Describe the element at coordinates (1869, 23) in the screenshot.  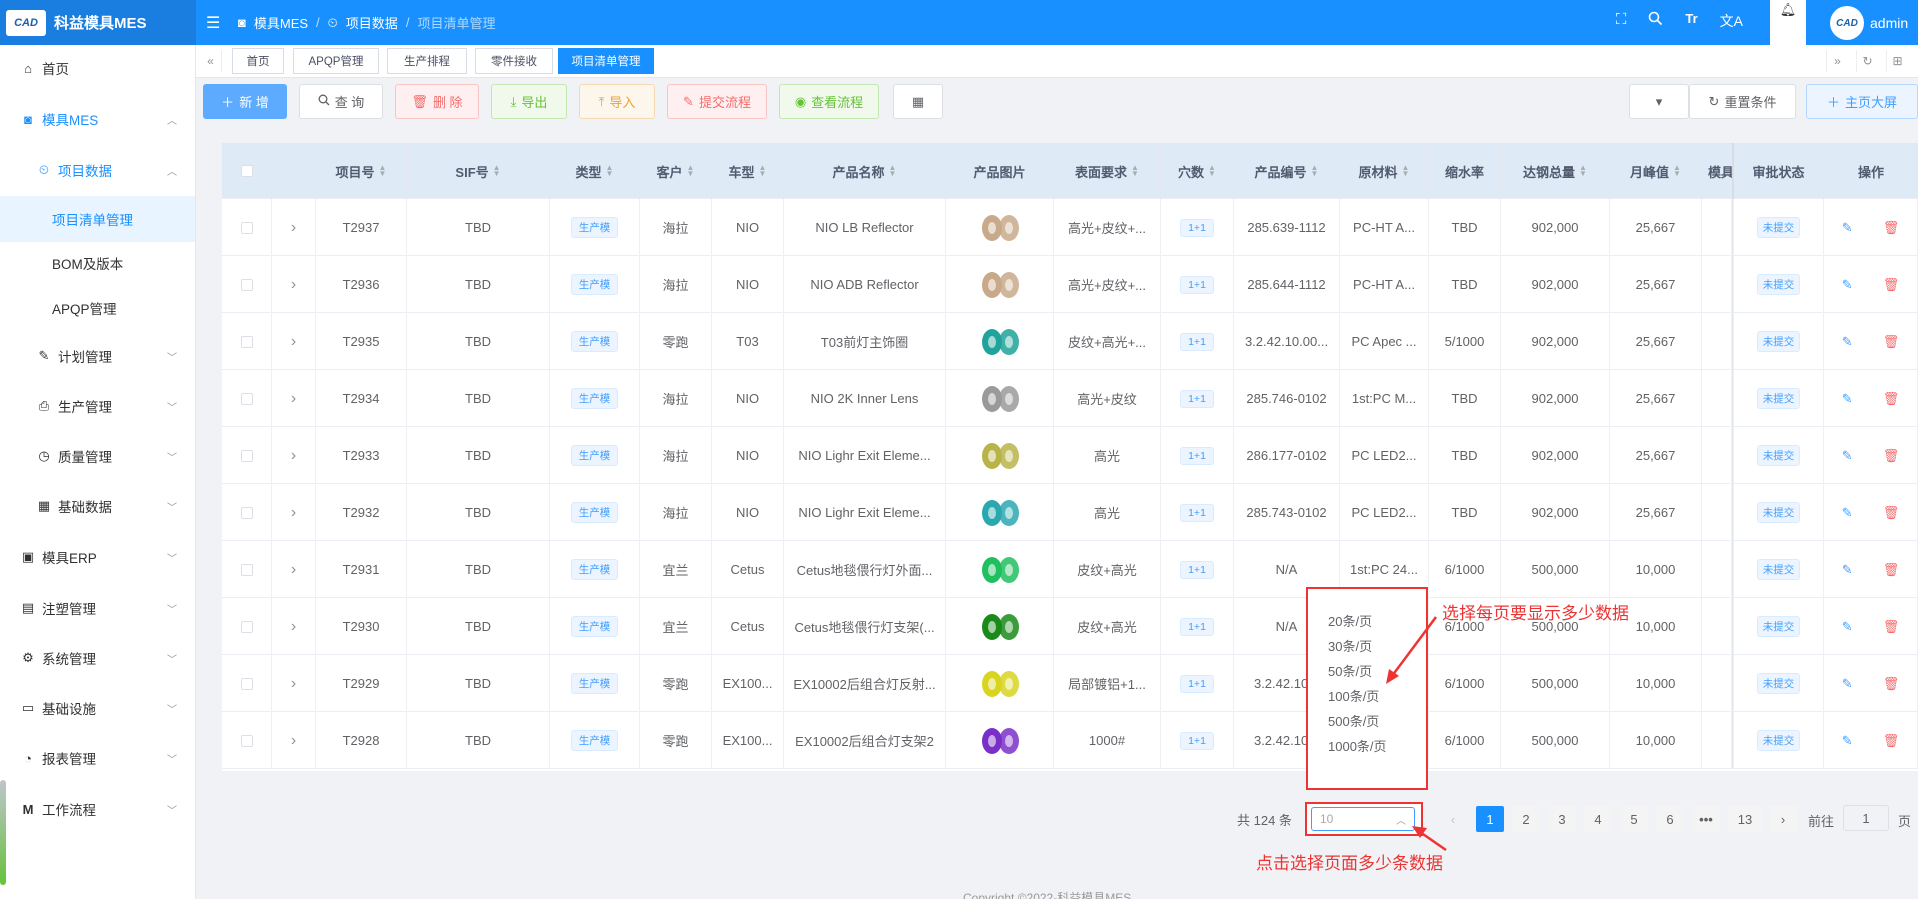
I see `user-menu: CAD admin` at that location.